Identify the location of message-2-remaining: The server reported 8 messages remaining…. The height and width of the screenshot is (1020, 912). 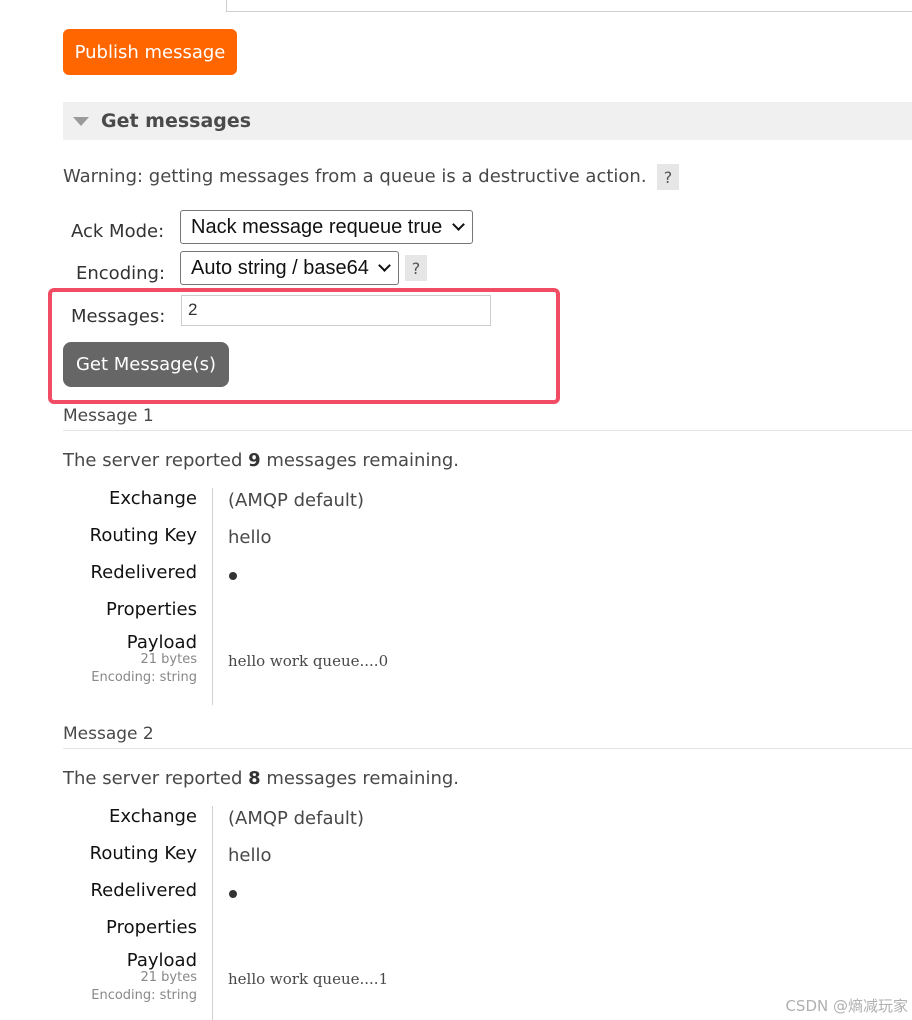
(261, 778).